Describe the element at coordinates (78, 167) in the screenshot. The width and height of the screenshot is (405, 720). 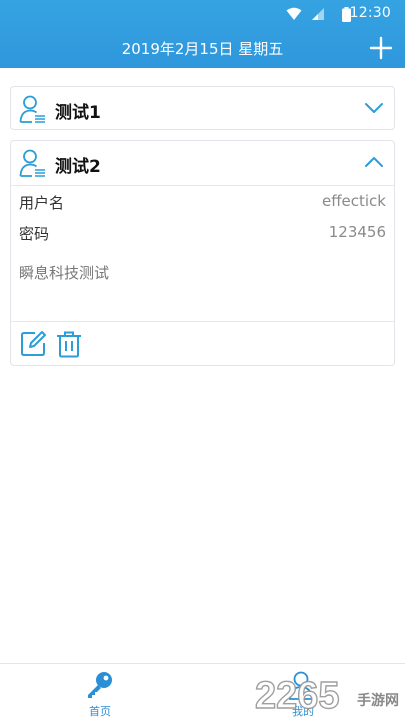
I see `account-name: 测试2` at that location.